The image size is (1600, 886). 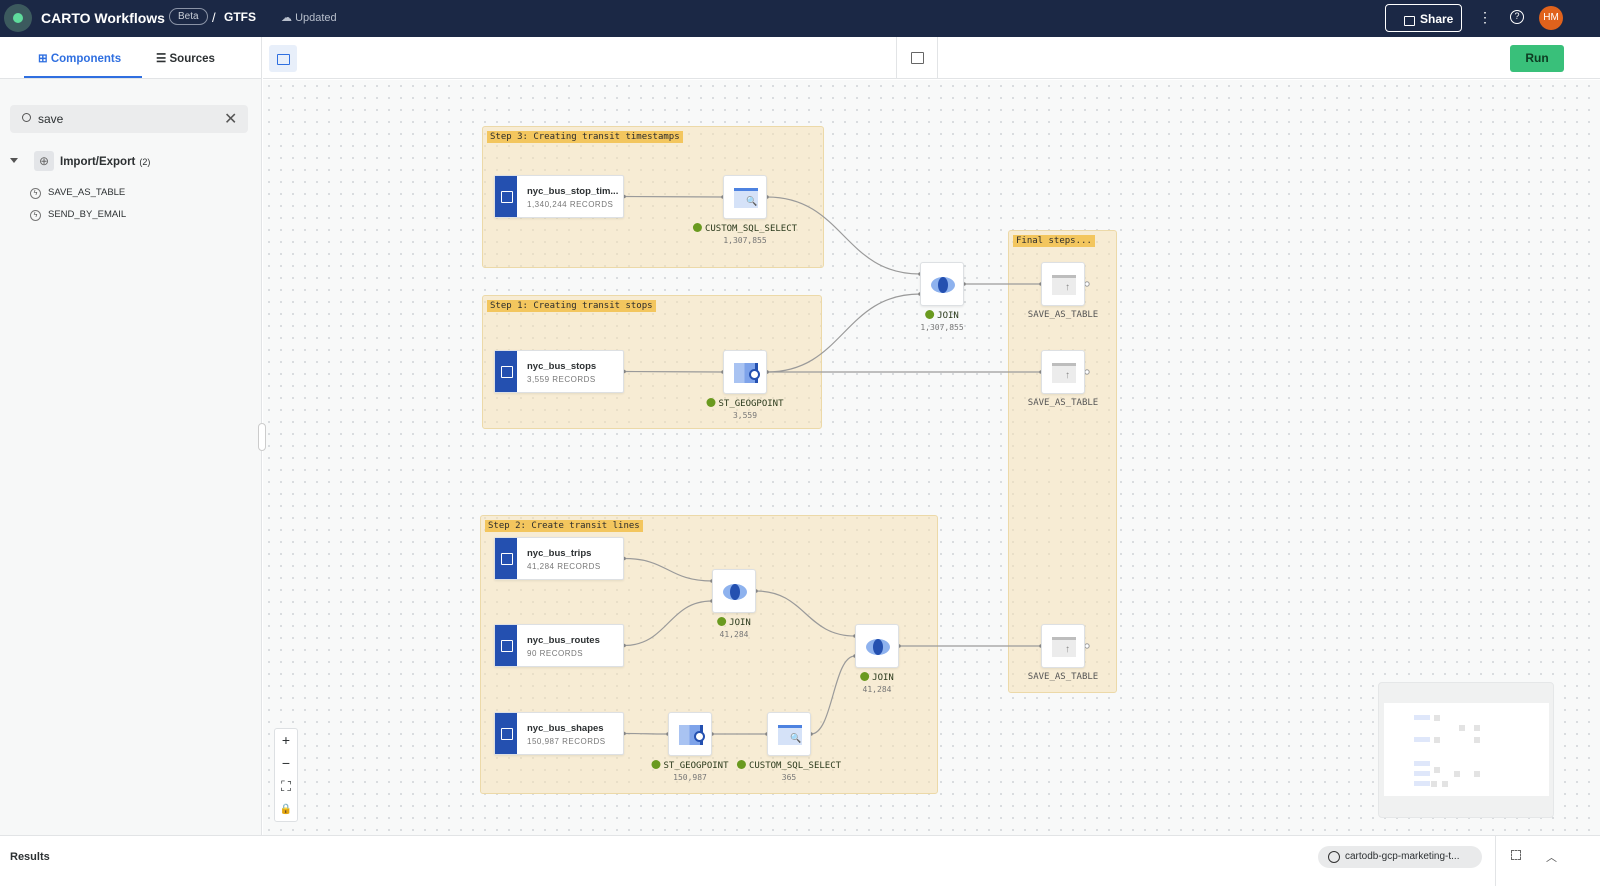 What do you see at coordinates (555, 653) in the screenshot?
I see `source-records: 90 RECORDS` at bounding box center [555, 653].